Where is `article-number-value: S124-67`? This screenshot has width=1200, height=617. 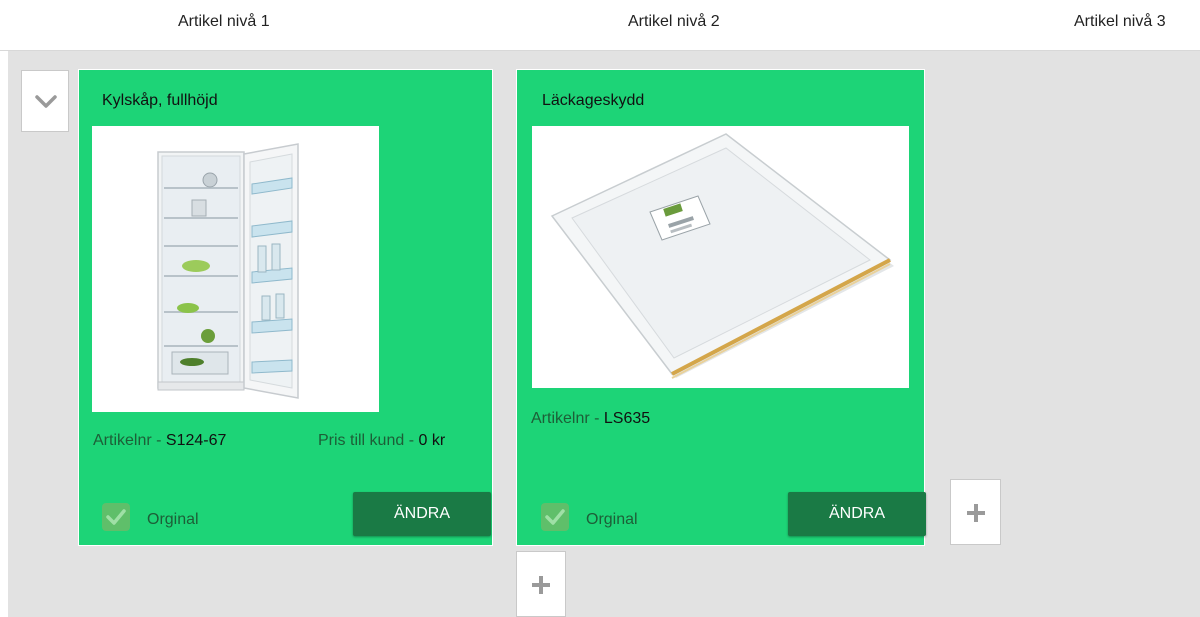
article-number-value: S124-67 is located at coordinates (196, 440).